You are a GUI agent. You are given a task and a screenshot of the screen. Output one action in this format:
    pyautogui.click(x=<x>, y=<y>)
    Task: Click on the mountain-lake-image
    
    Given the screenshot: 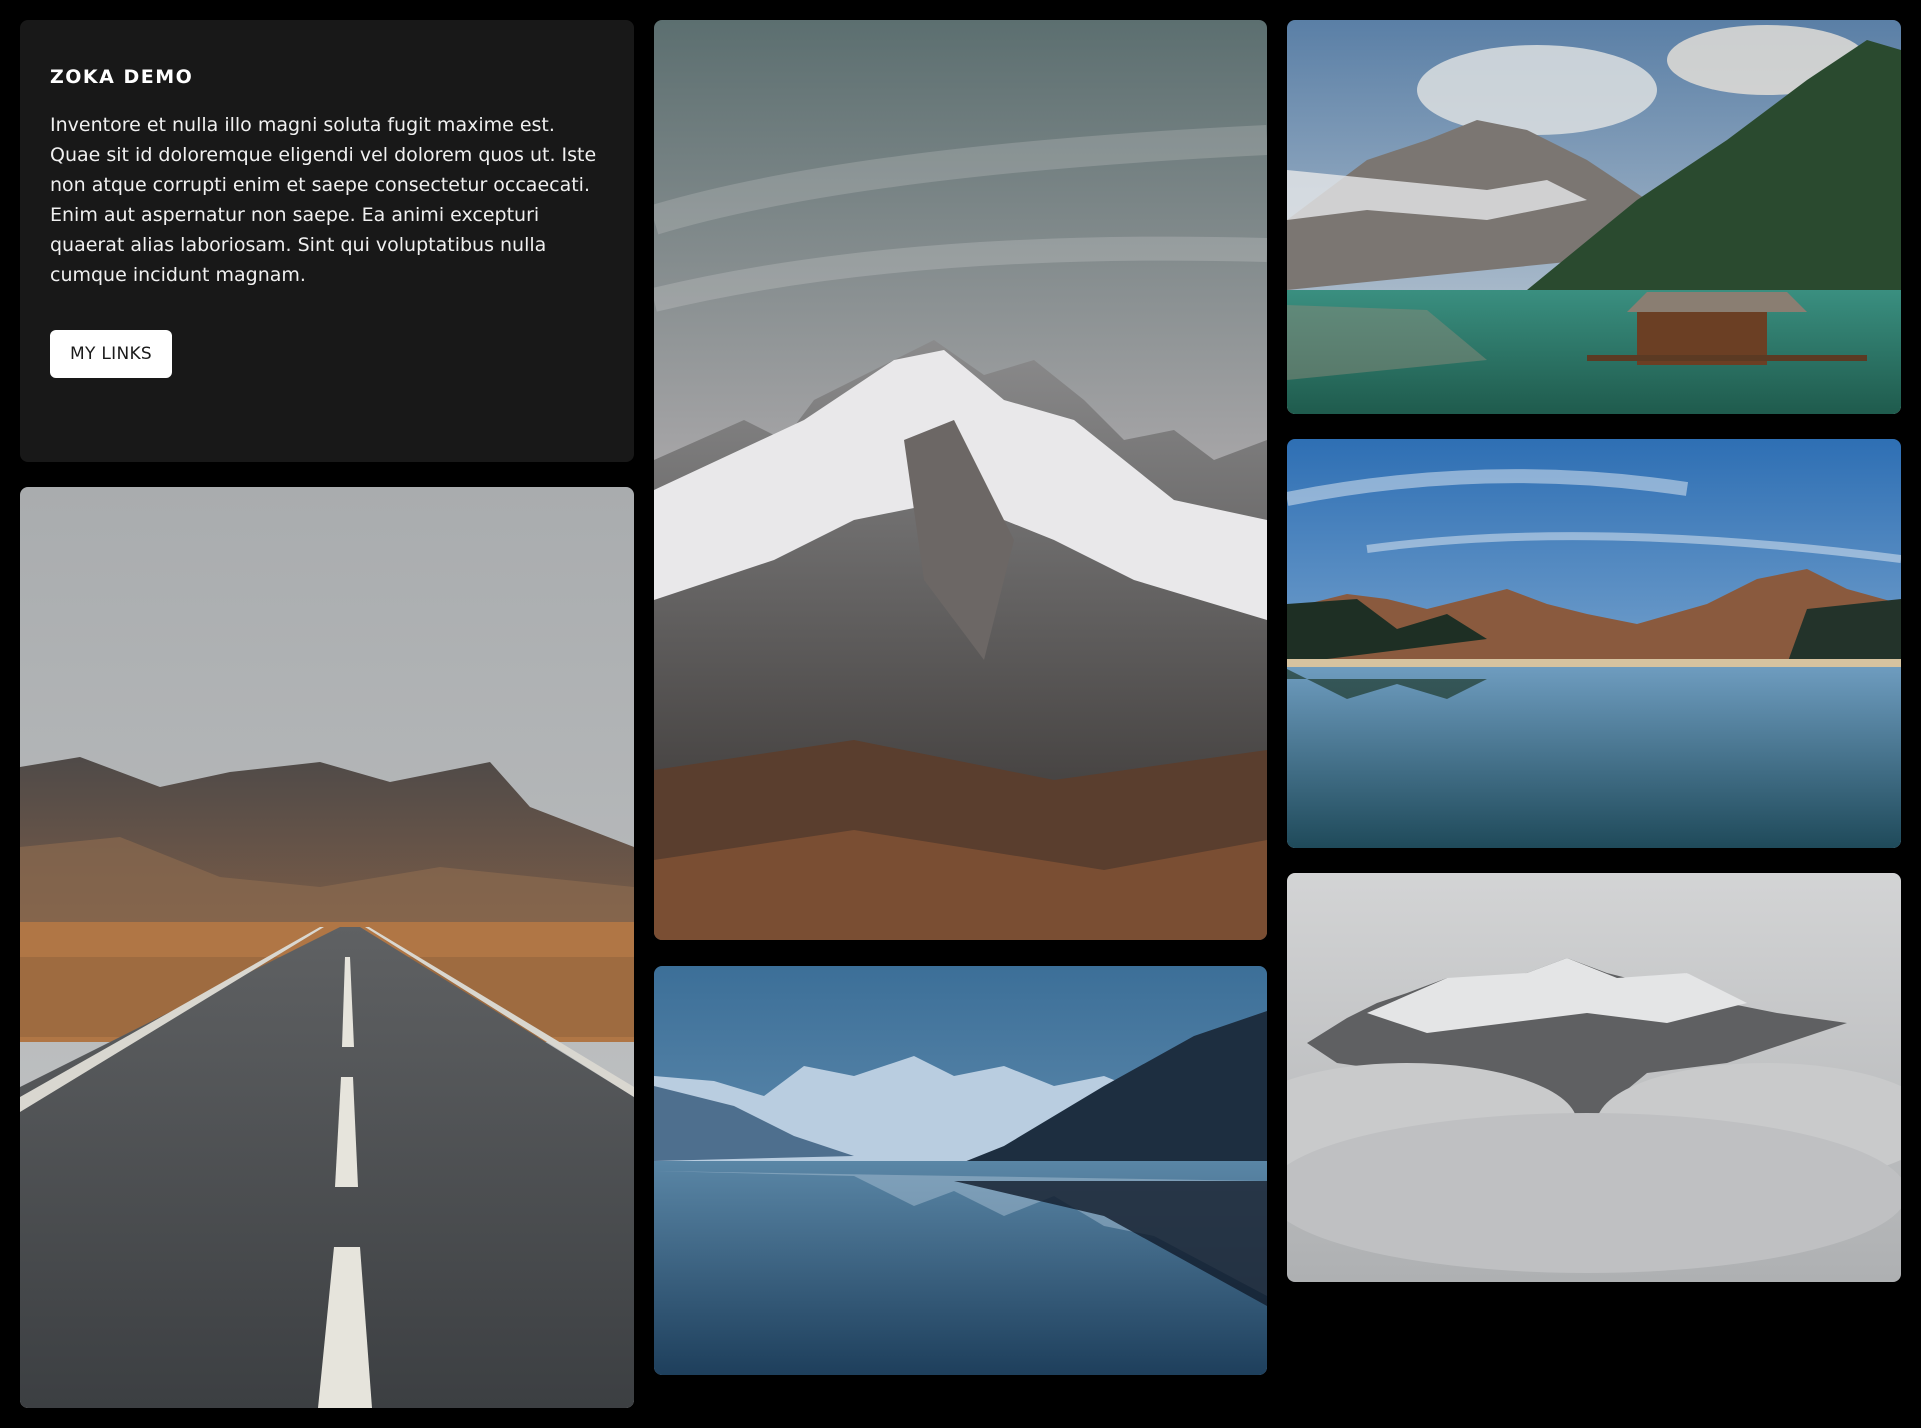 What is the action you would take?
    pyautogui.click(x=1594, y=643)
    